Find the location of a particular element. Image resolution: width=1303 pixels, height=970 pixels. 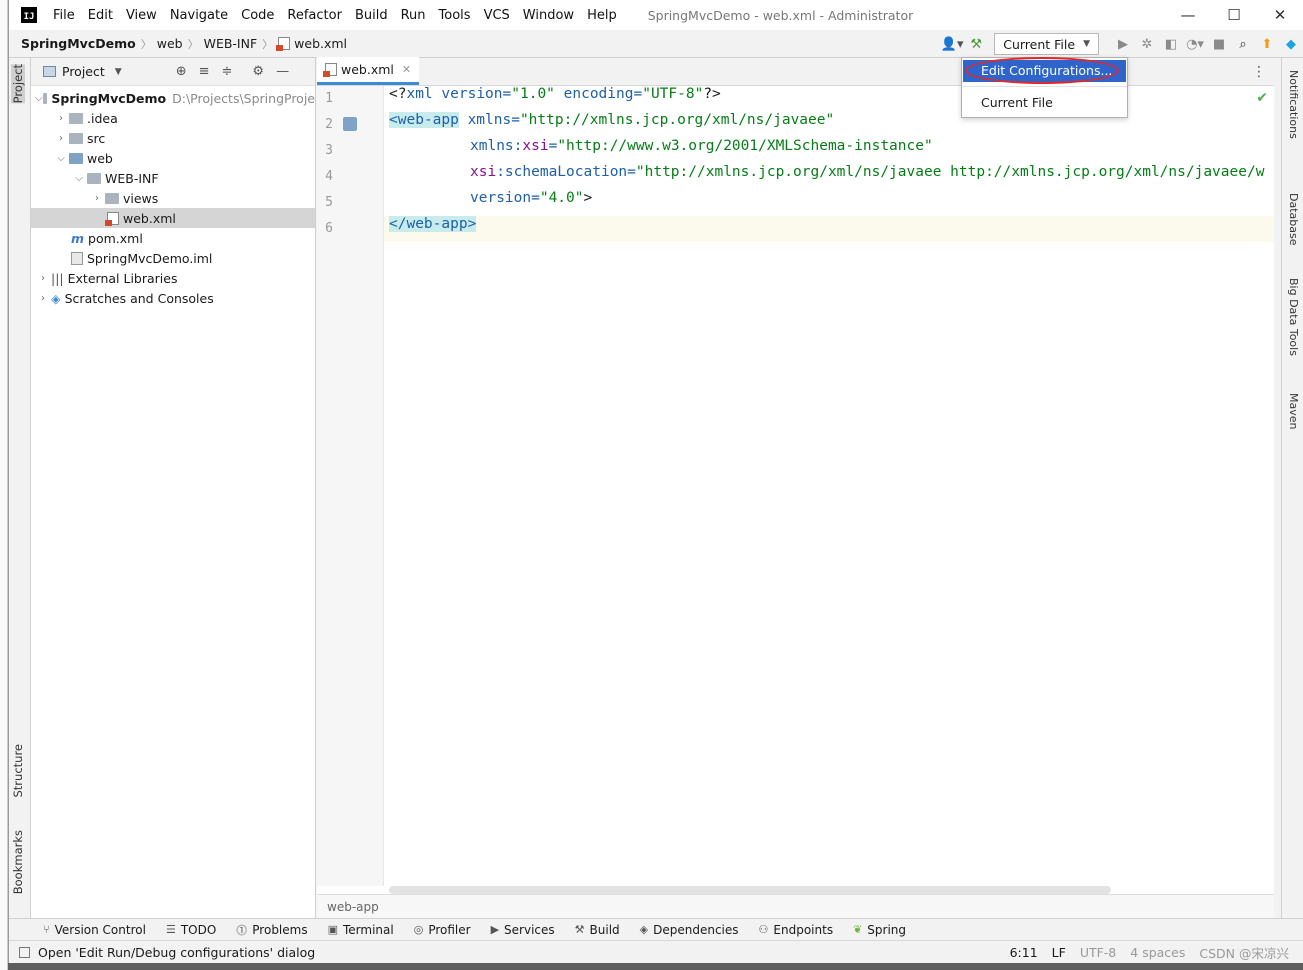

line-separator: LF is located at coordinates (1059, 952).